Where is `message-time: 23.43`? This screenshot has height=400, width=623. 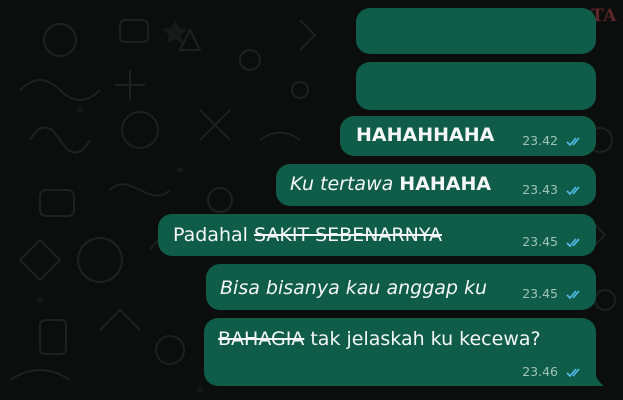
message-time: 23.43 is located at coordinates (540, 189).